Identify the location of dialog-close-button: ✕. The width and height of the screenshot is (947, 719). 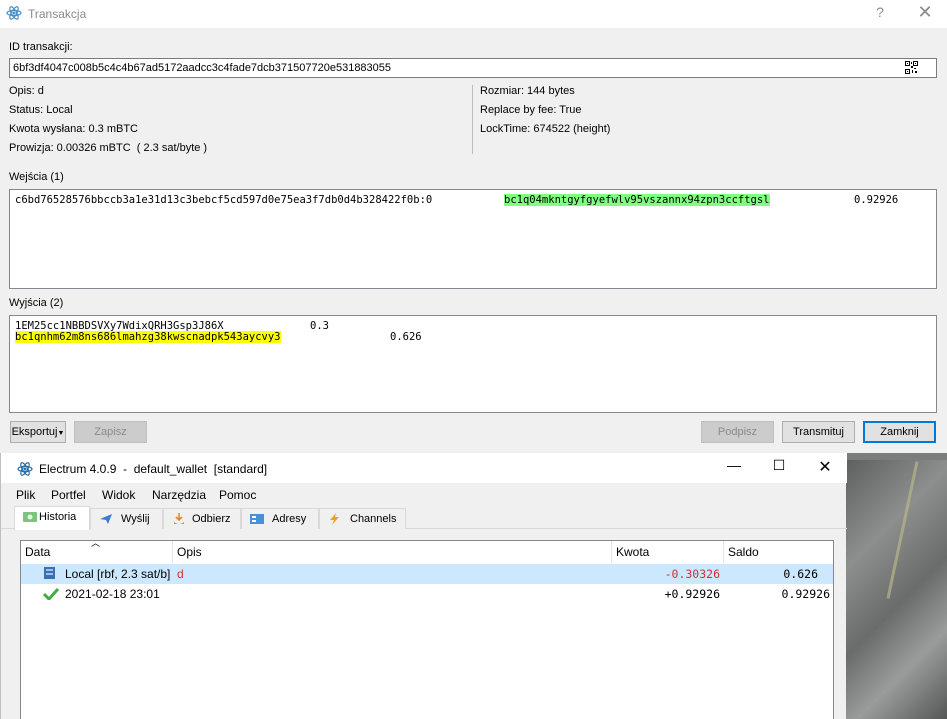
(925, 13).